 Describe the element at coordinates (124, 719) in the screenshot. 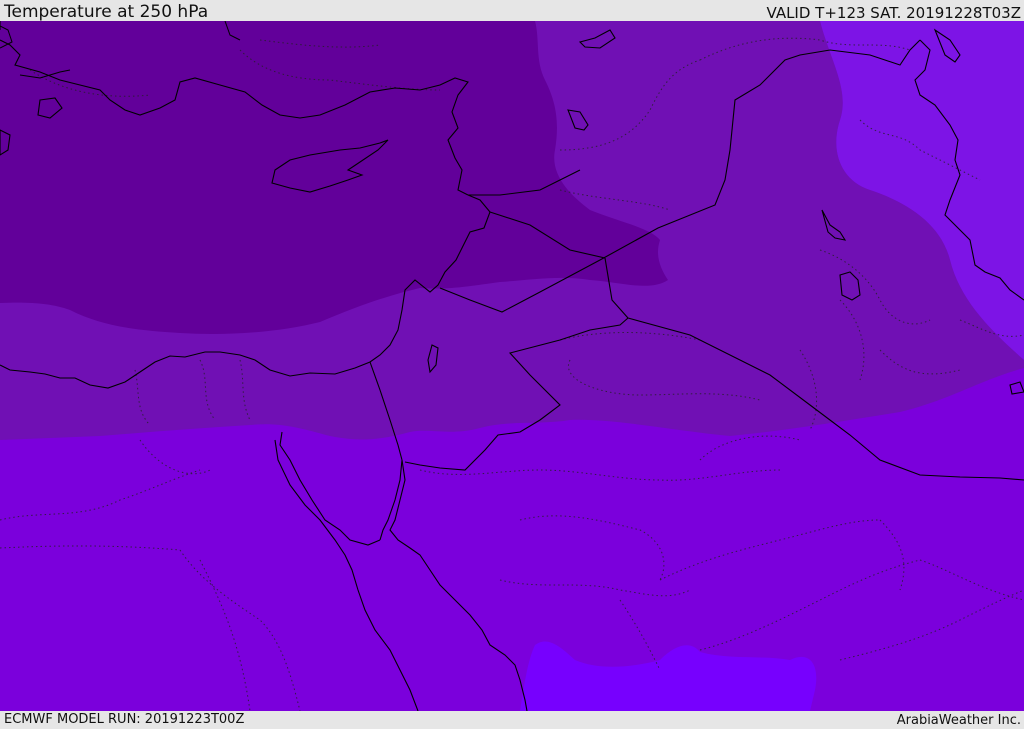

I see `model-run: ECMWF MODEL RUN: 20191223T00Z` at that location.